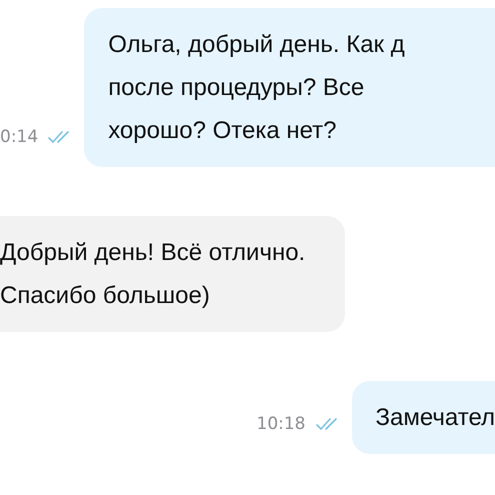  What do you see at coordinates (423, 417) in the screenshot?
I see `outgoing-message: Замечател` at bounding box center [423, 417].